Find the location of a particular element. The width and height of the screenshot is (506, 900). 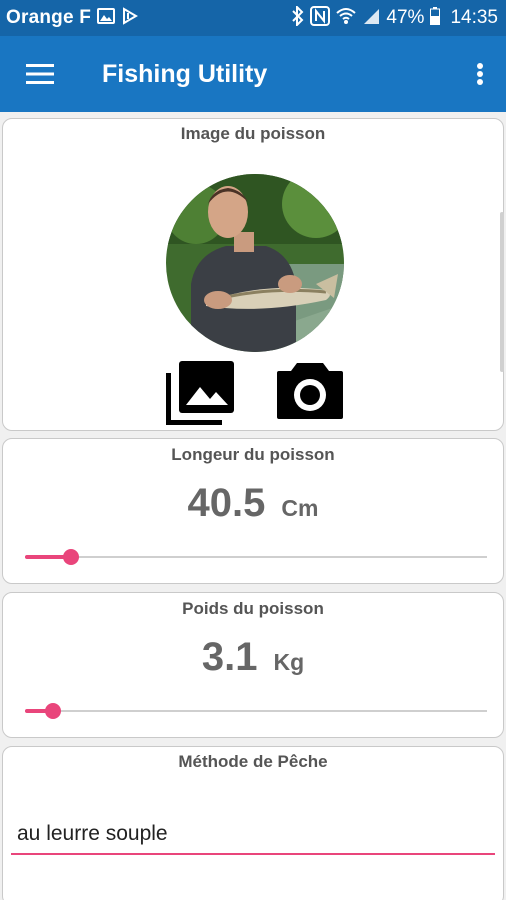

overflow-menu-button is located at coordinates (480, 74).